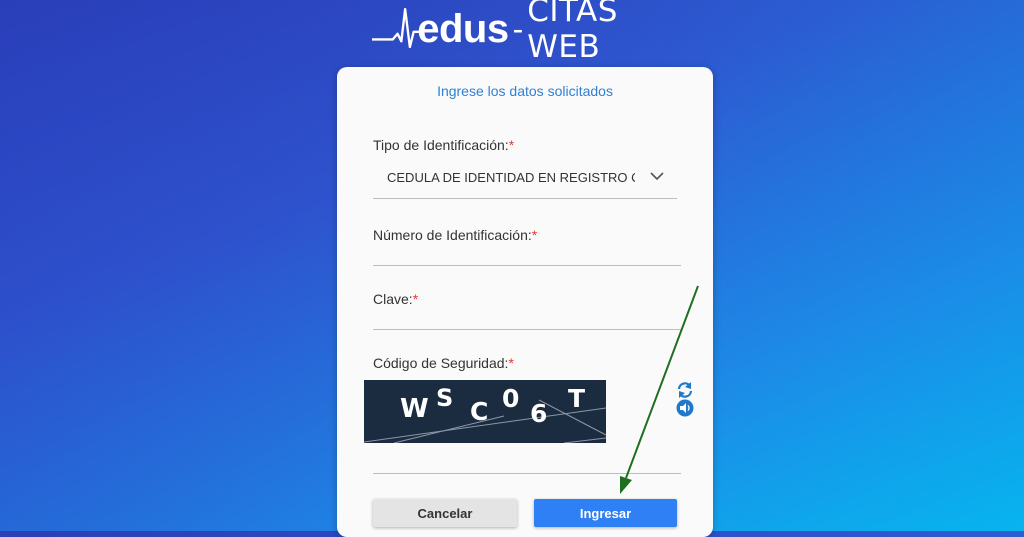  I want to click on security-code-input, so click(527, 458).